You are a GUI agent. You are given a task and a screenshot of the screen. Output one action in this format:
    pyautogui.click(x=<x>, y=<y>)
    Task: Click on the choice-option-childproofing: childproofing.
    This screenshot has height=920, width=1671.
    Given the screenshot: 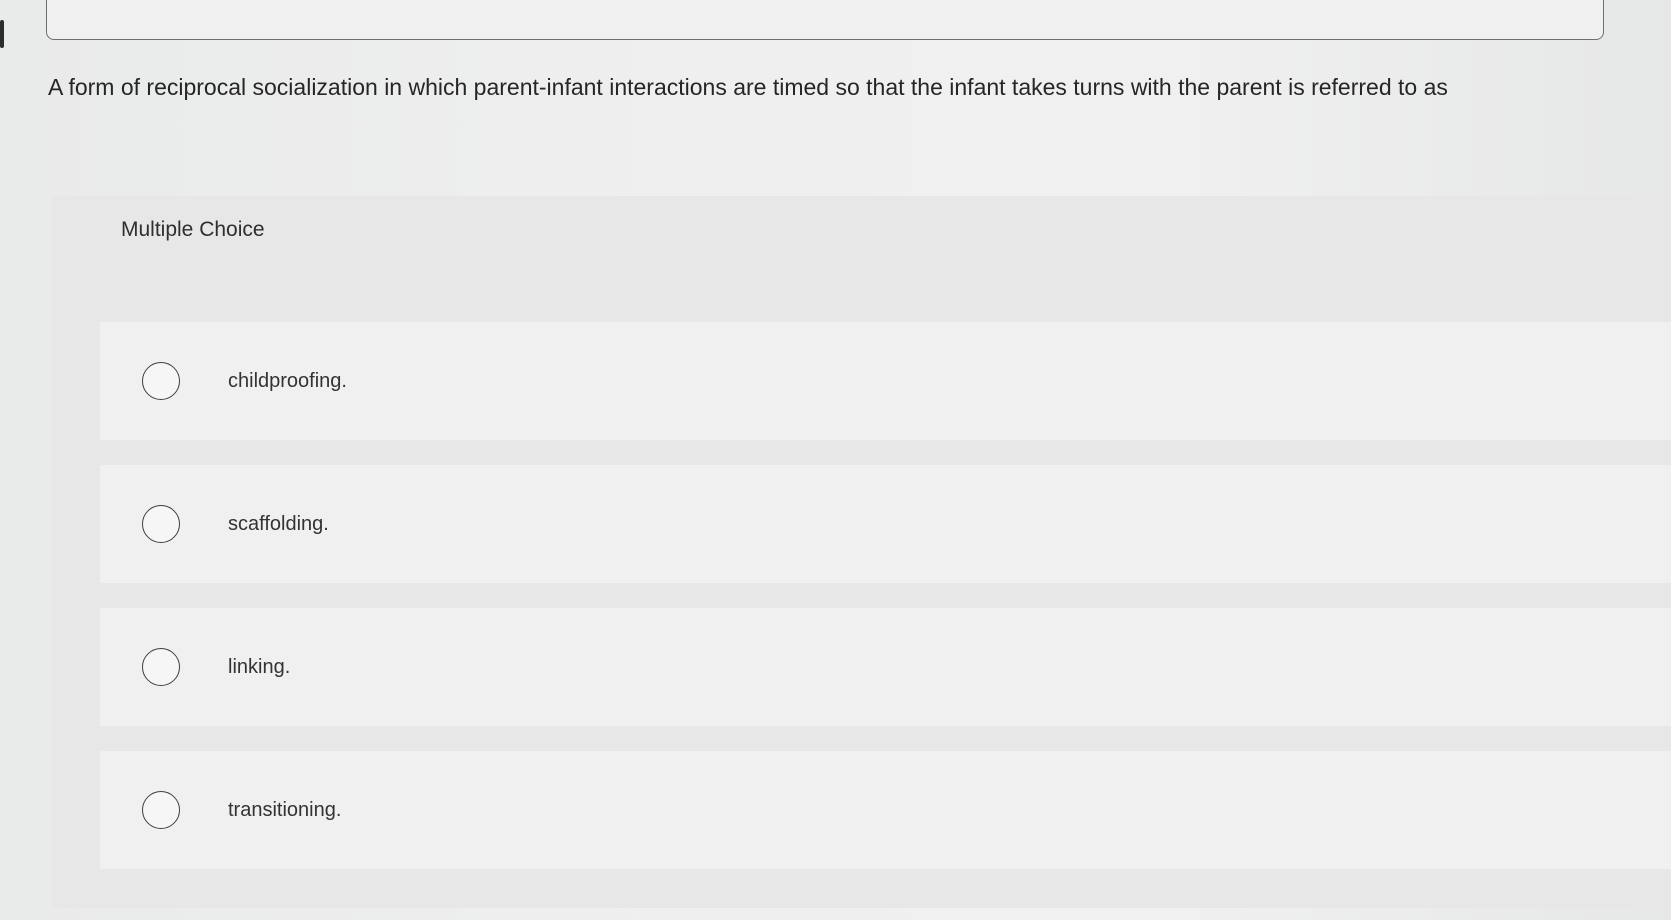 What is the action you would take?
    pyautogui.click(x=885, y=381)
    